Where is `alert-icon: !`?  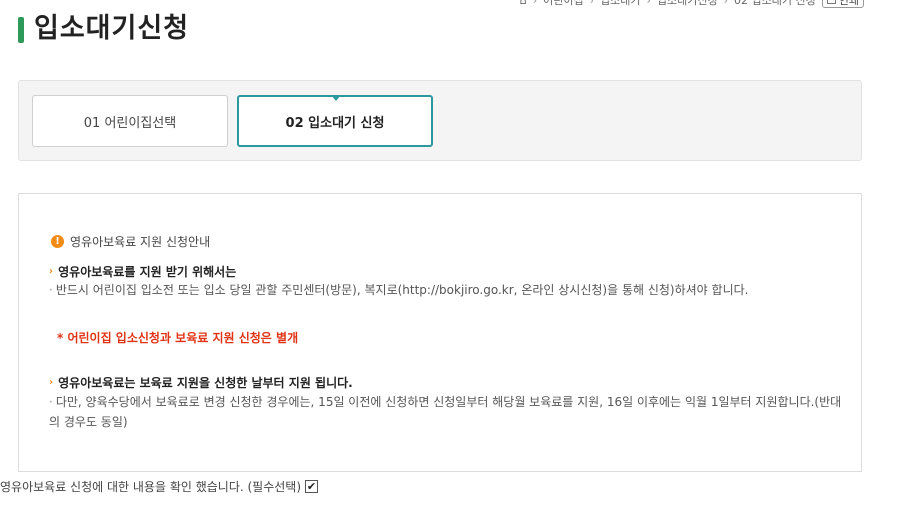
alert-icon: ! is located at coordinates (57, 241).